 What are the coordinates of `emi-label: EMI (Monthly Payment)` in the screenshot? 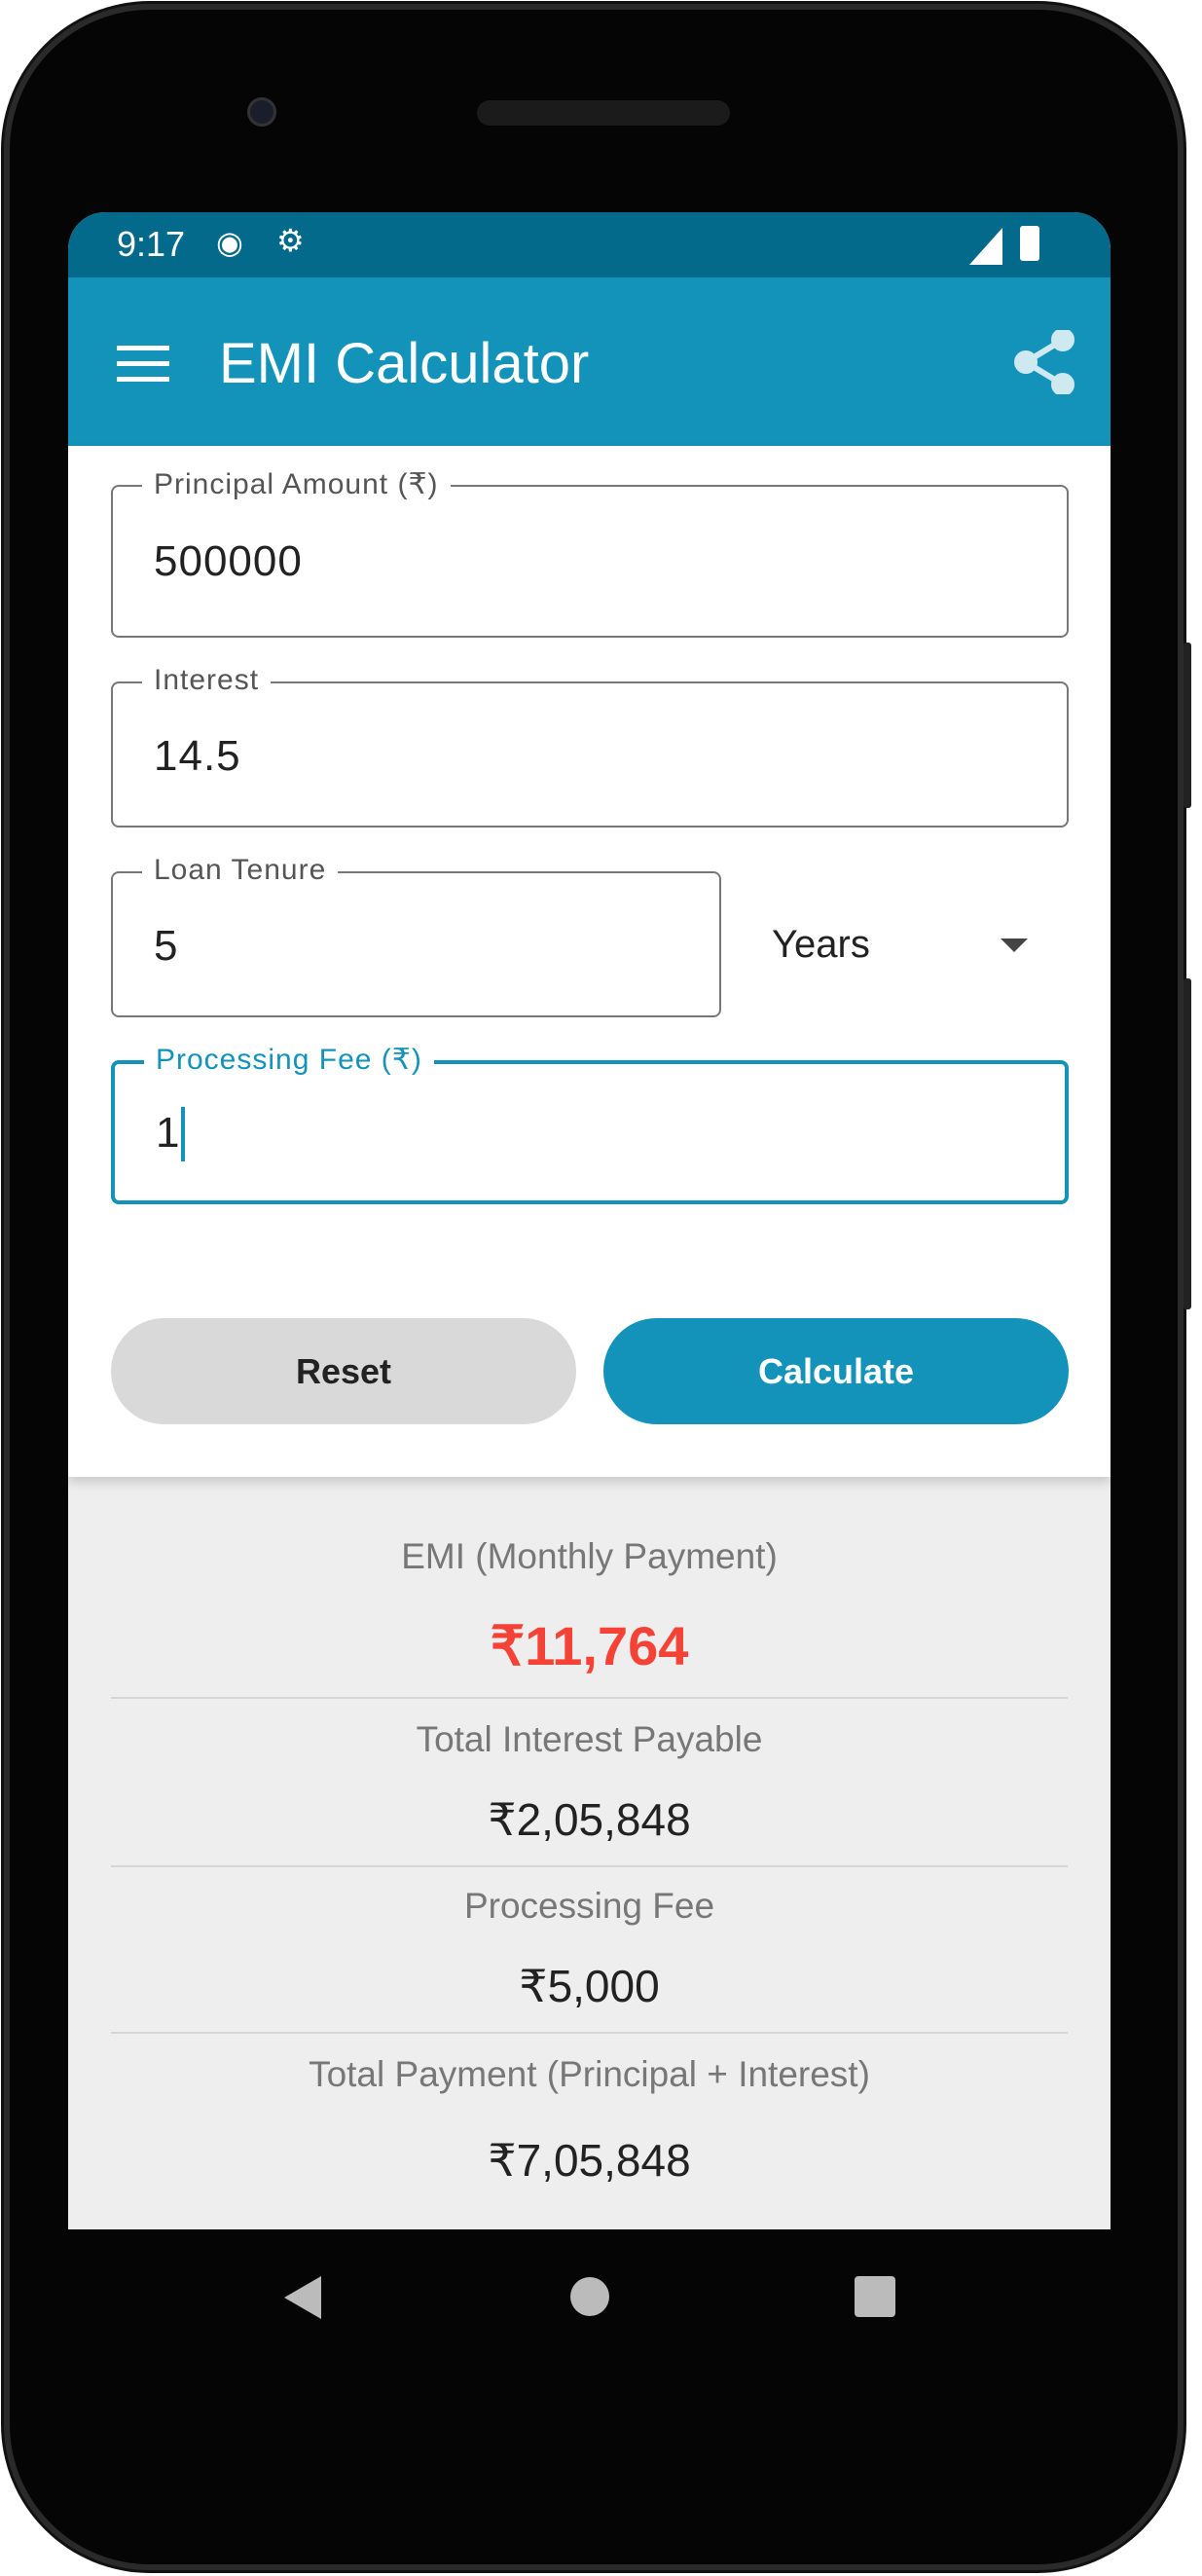 It's located at (589, 1556).